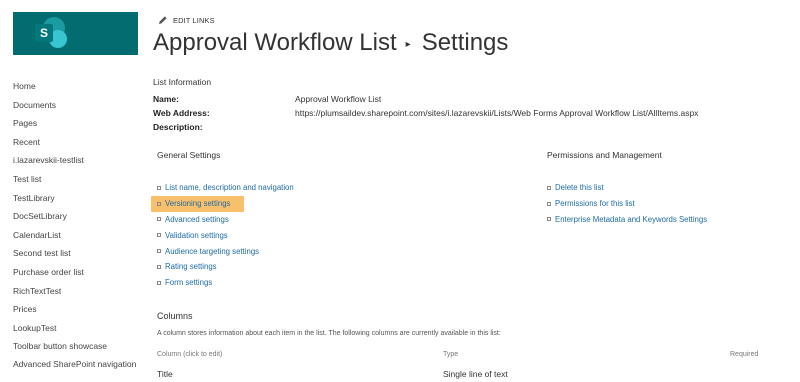 This screenshot has width=800, height=382. I want to click on link-label: List name, description and navigation, so click(229, 188).